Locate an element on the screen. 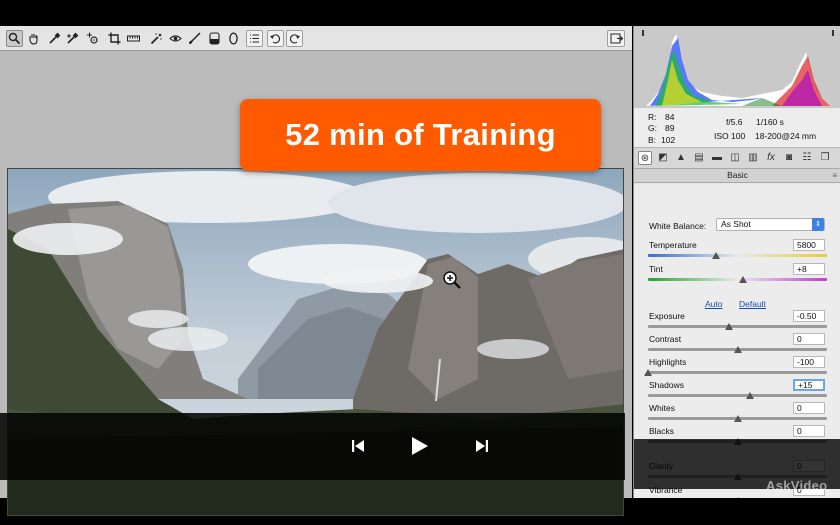 This screenshot has height=525, width=840. detail-tab-icon: ▲ is located at coordinates (681, 158).